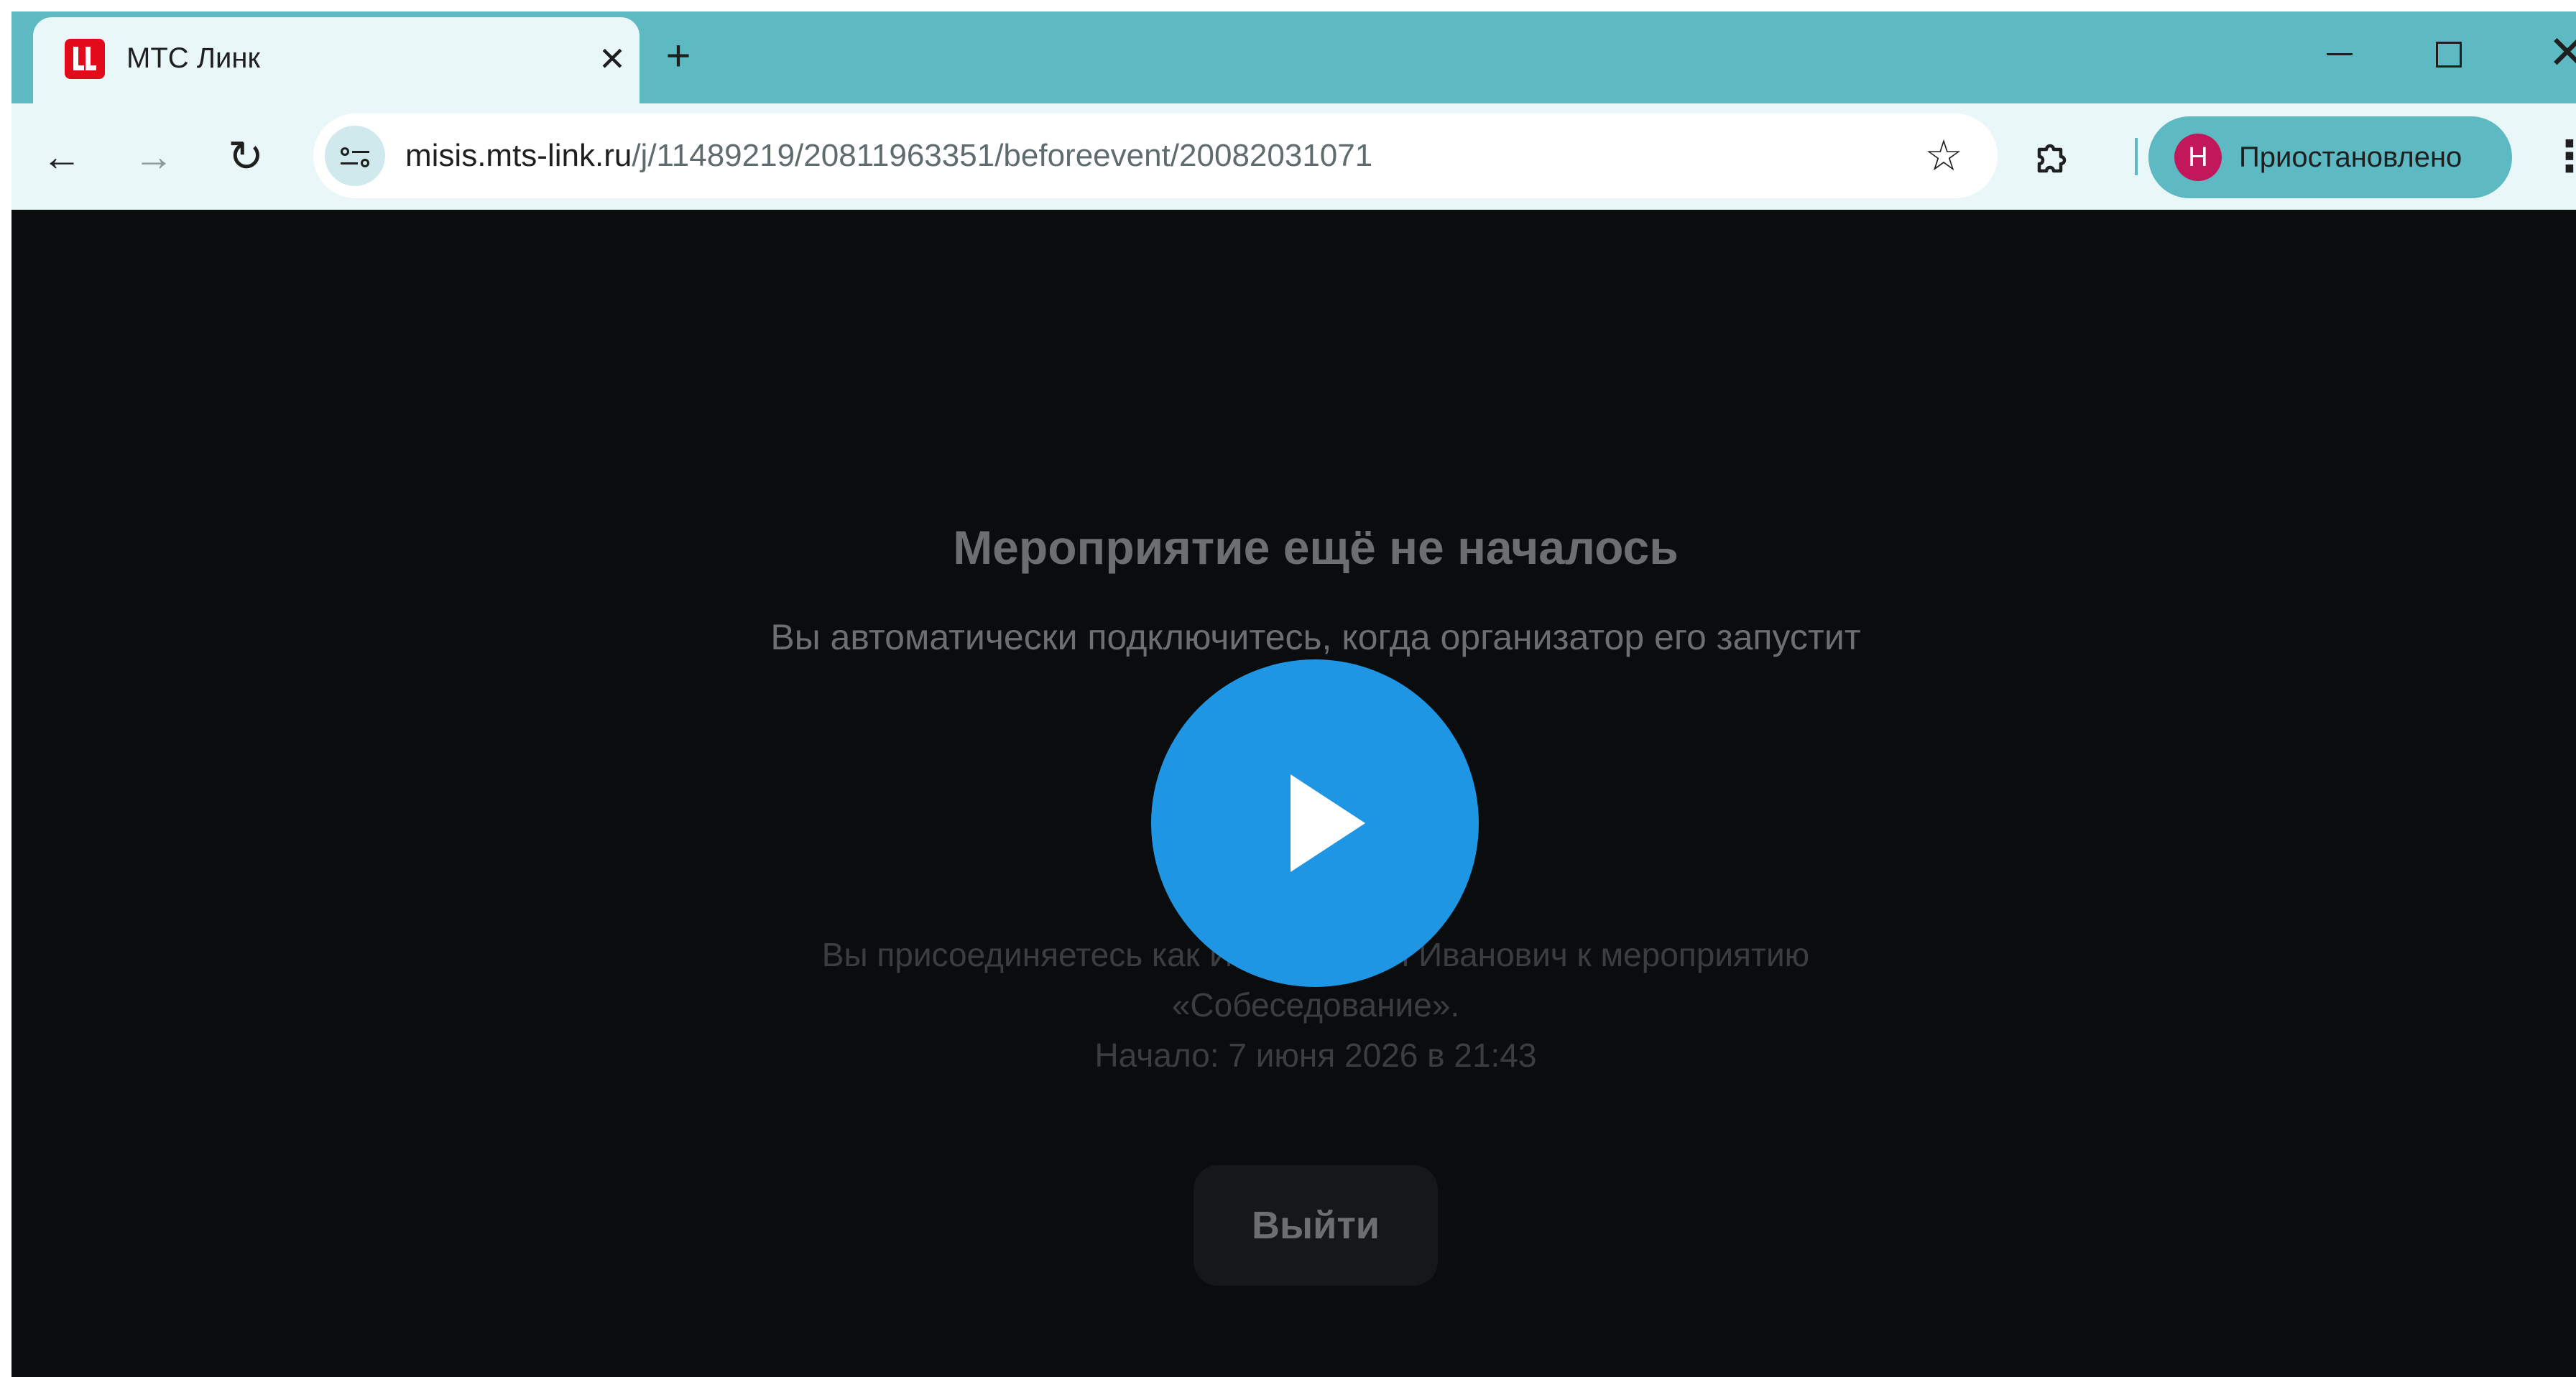 This screenshot has width=2576, height=1377. Describe the element at coordinates (85, 59) in the screenshot. I see `mts-link-logo-icon` at that location.